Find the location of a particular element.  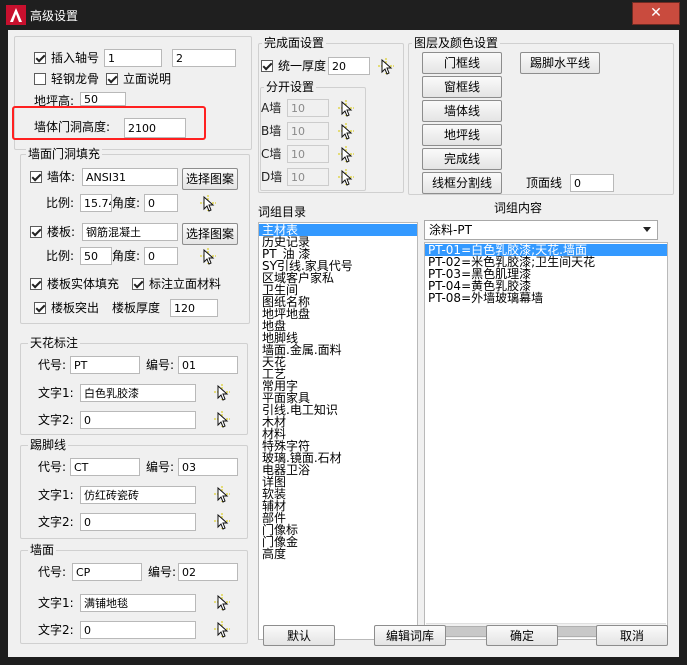

slab-angle-label: 角度: is located at coordinates (126, 256).